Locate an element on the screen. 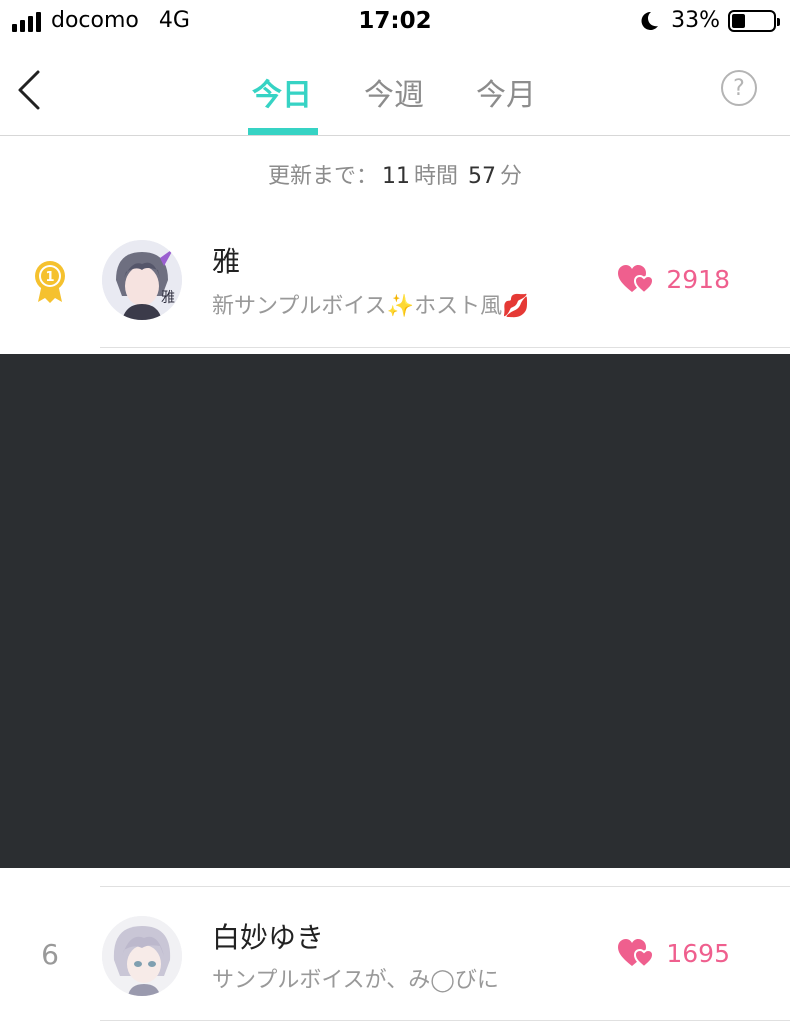  likes-count: 2918 is located at coordinates (698, 279).